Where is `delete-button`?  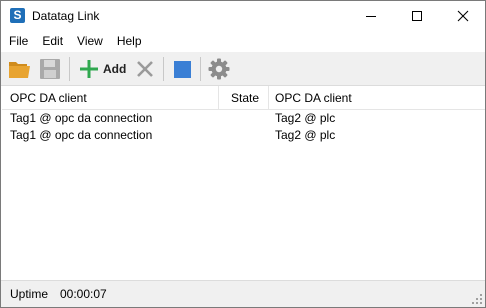 delete-button is located at coordinates (145, 69).